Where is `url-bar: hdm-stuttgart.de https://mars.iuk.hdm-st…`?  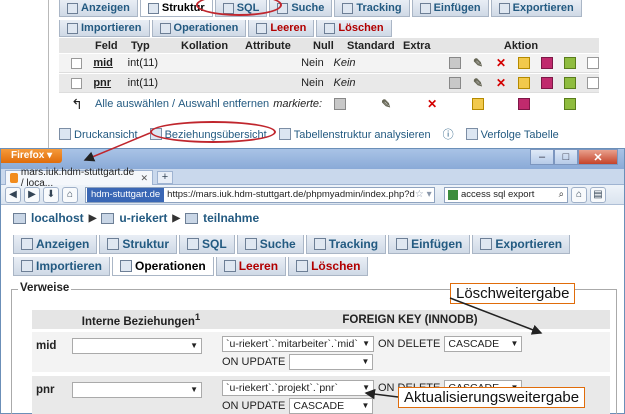
url-bar: hdm-stuttgart.de https://mars.iuk.hdm-st… is located at coordinates (260, 194).